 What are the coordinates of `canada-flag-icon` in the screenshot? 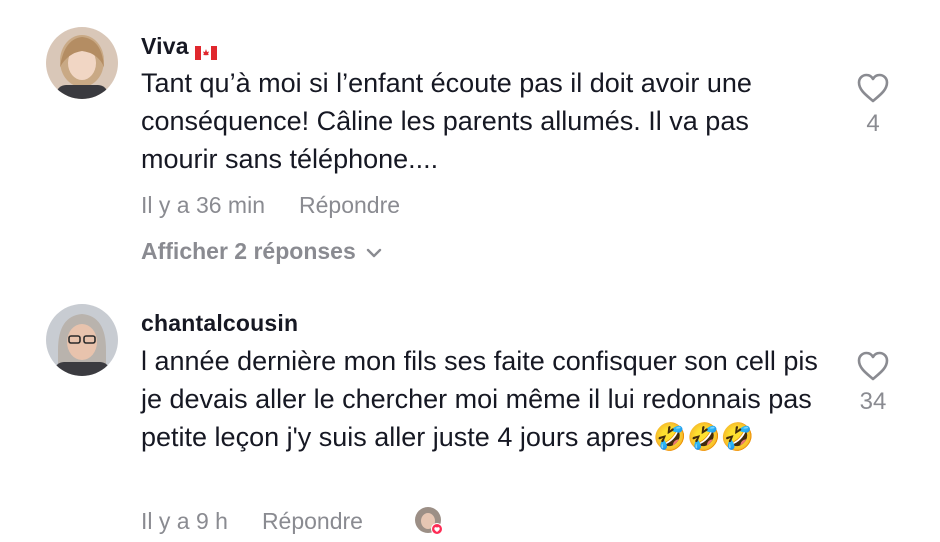 It's located at (205, 49).